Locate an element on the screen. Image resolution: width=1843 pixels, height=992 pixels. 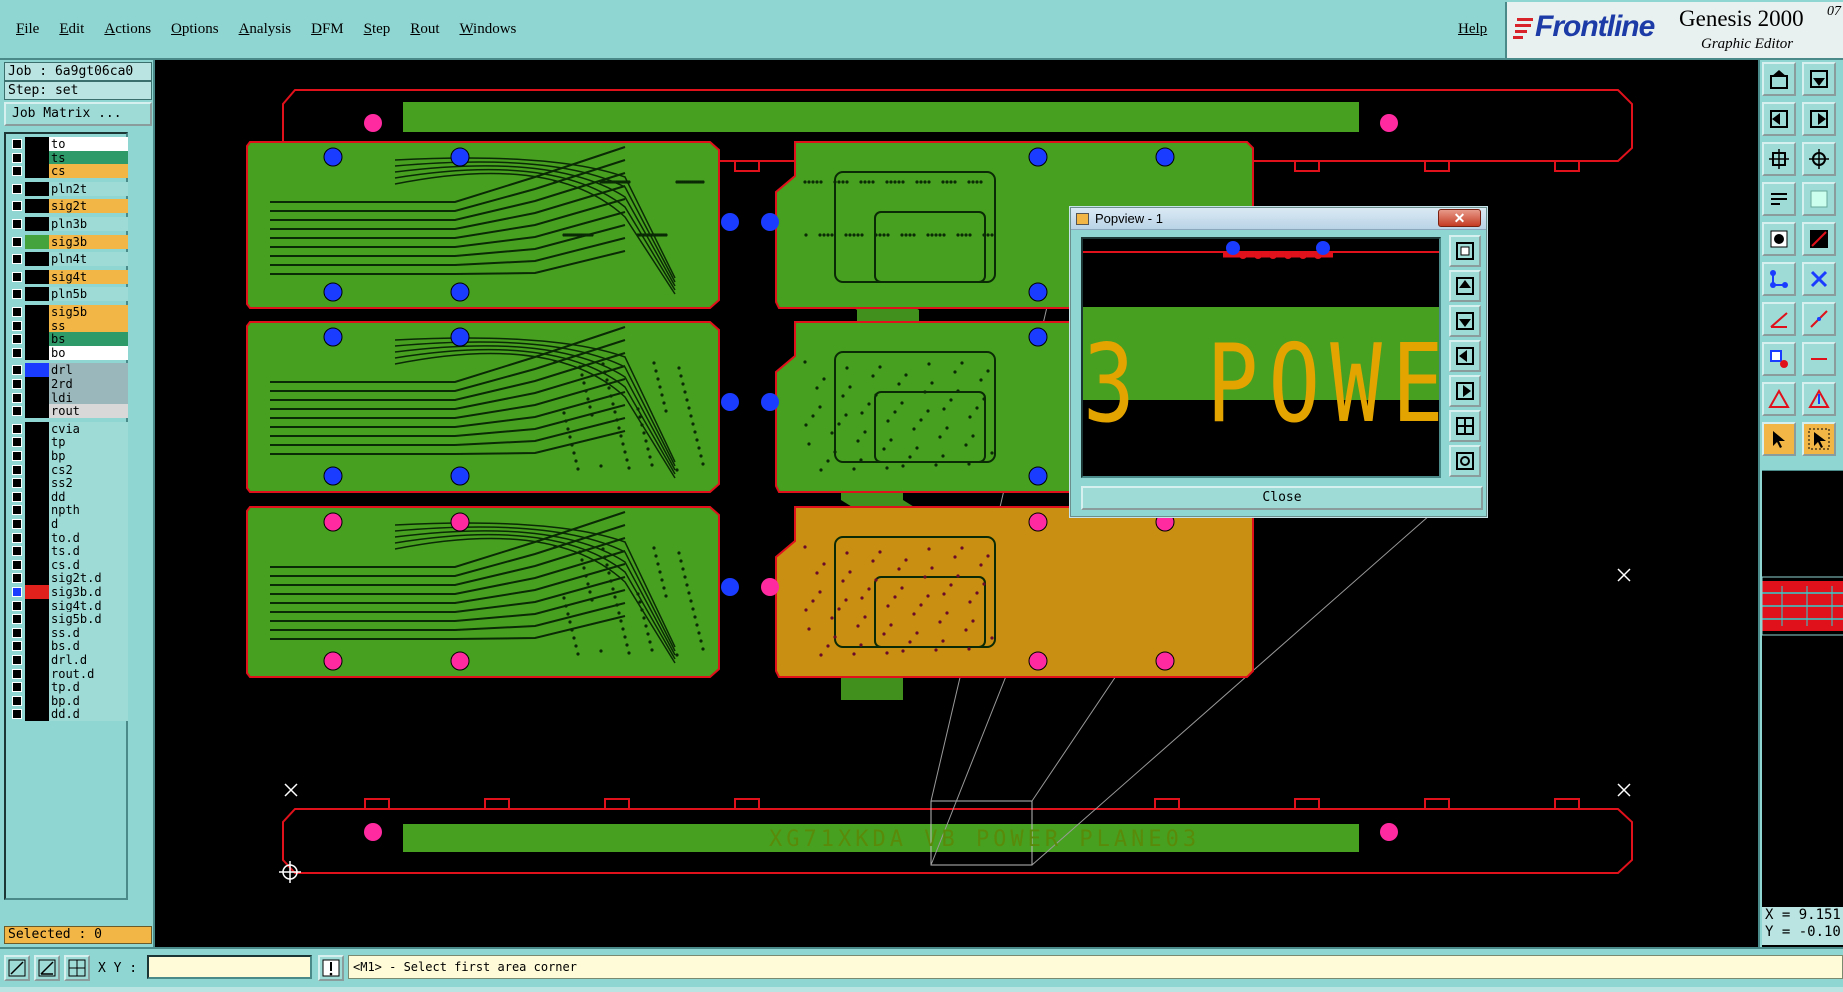
layer-row-ldi: ldi is located at coordinates (68, 397).